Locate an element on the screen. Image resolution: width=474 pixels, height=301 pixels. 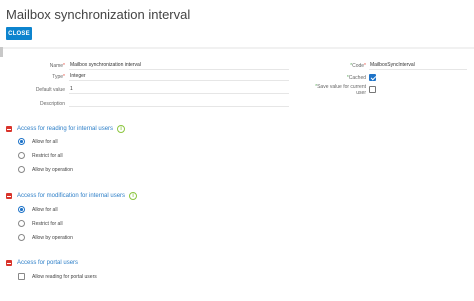
save-value-checkbox is located at coordinates (372, 89).